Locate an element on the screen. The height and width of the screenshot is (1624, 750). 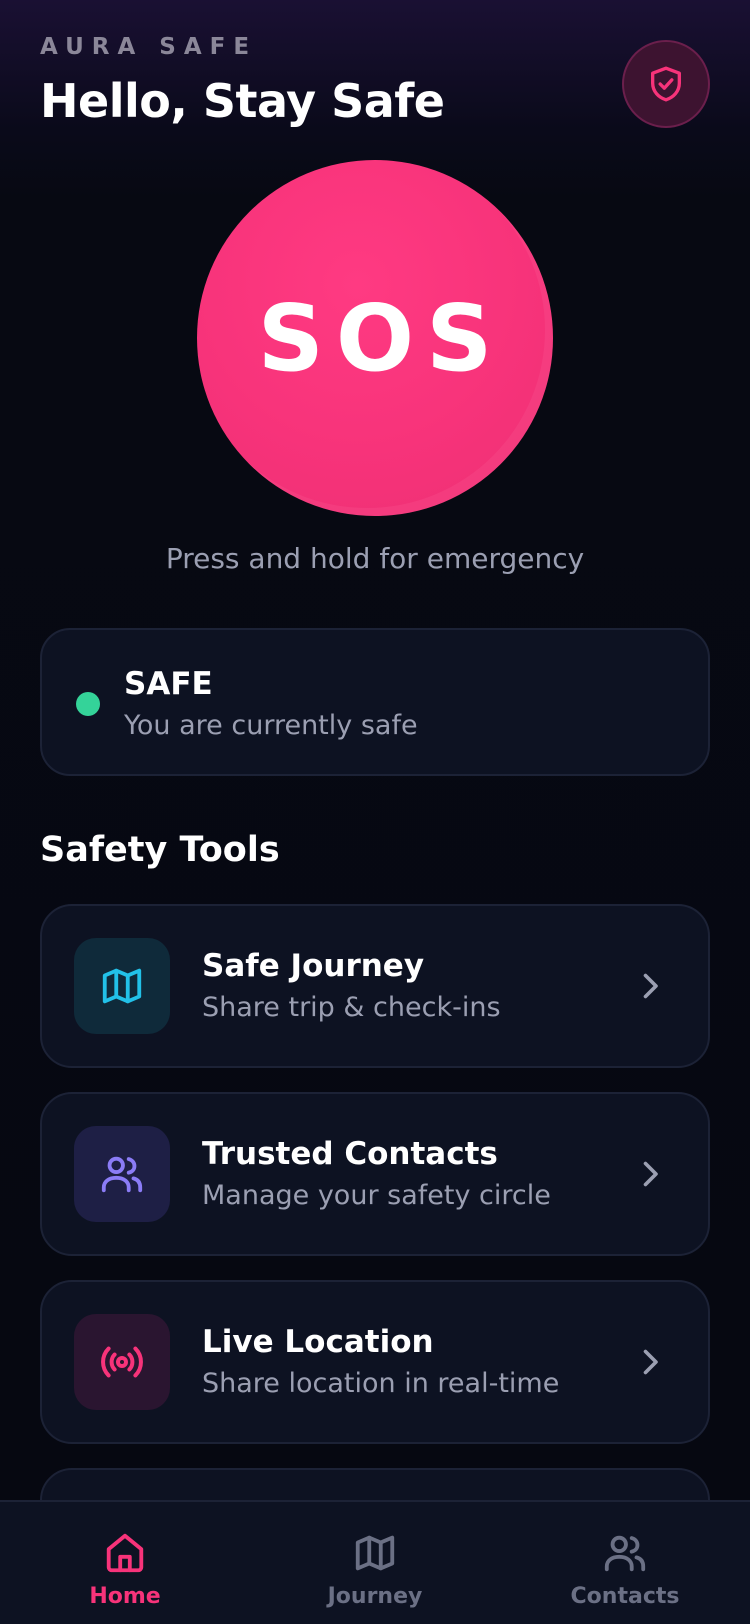
nav-label-journey: Journey is located at coordinates (375, 1596).